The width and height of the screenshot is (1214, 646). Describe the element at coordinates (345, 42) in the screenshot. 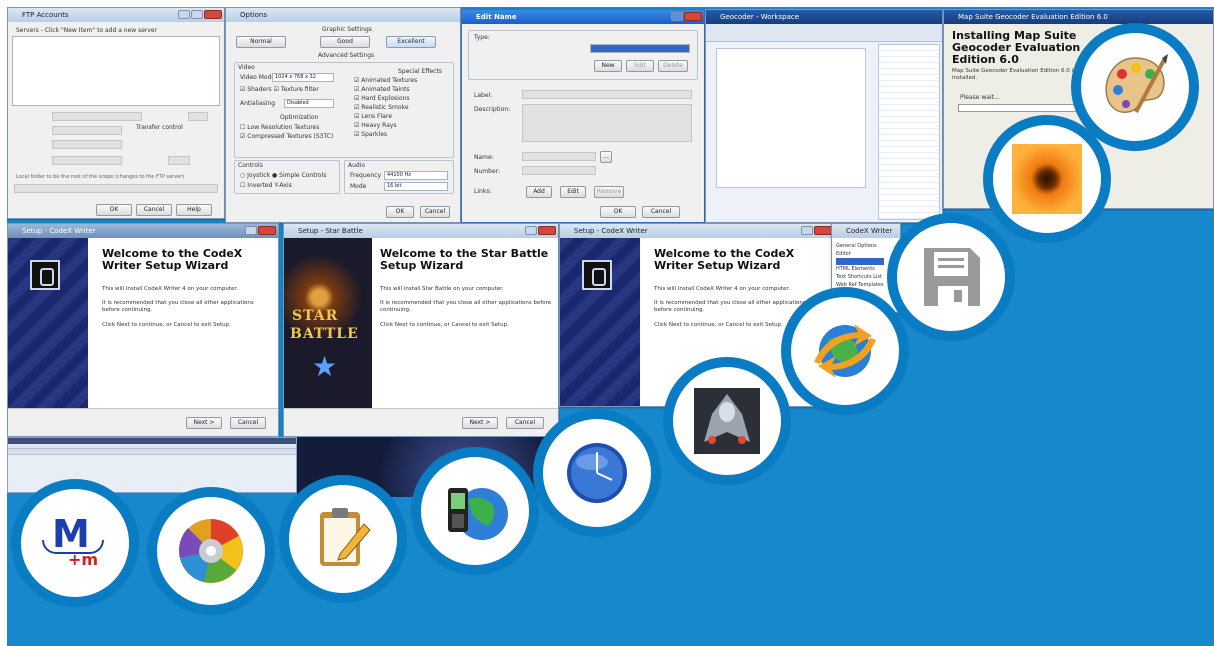

I see `quality-good-button: Good` at that location.